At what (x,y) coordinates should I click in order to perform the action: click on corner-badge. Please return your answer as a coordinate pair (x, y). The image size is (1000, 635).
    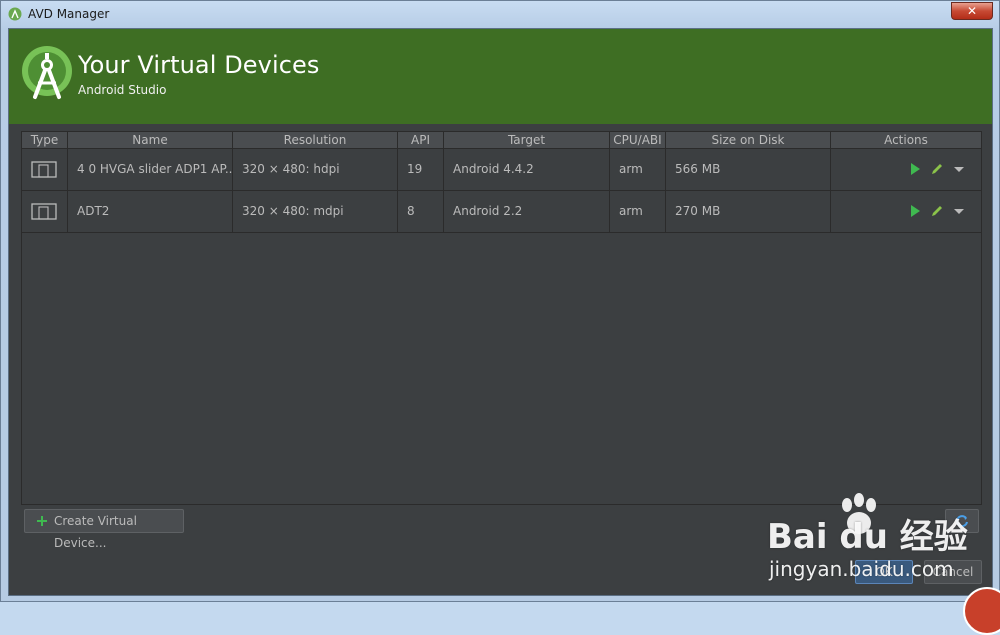
    Looking at the image, I should click on (981, 611).